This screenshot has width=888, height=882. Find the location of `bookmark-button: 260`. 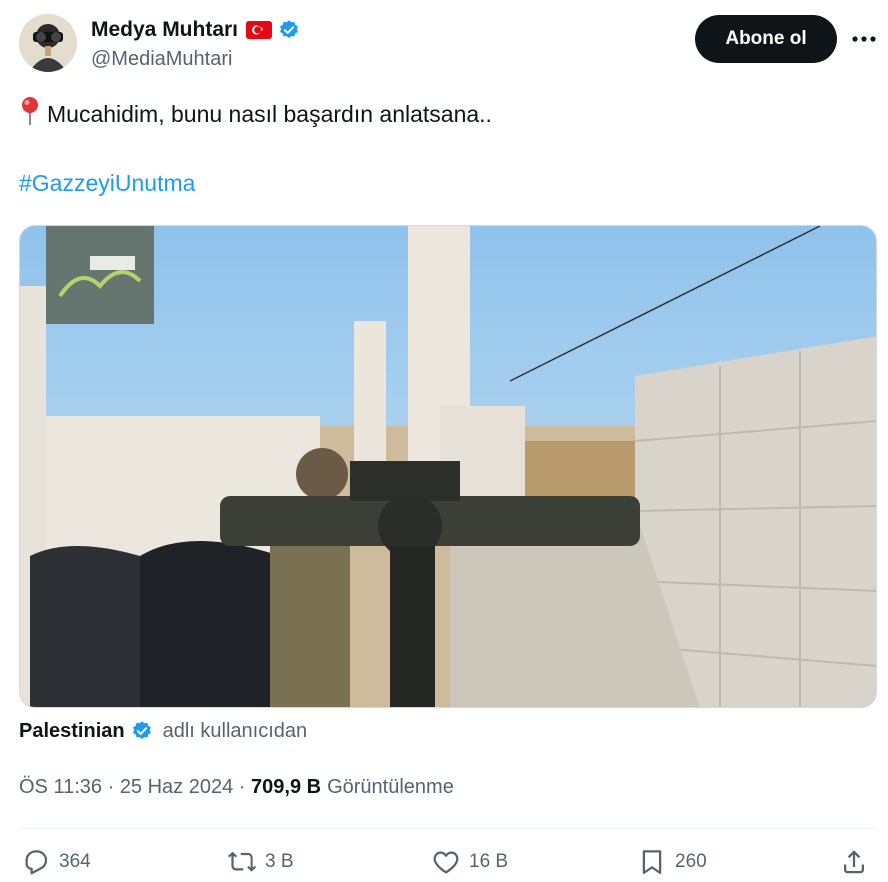

bookmark-button: 260 is located at coordinates (672, 862).